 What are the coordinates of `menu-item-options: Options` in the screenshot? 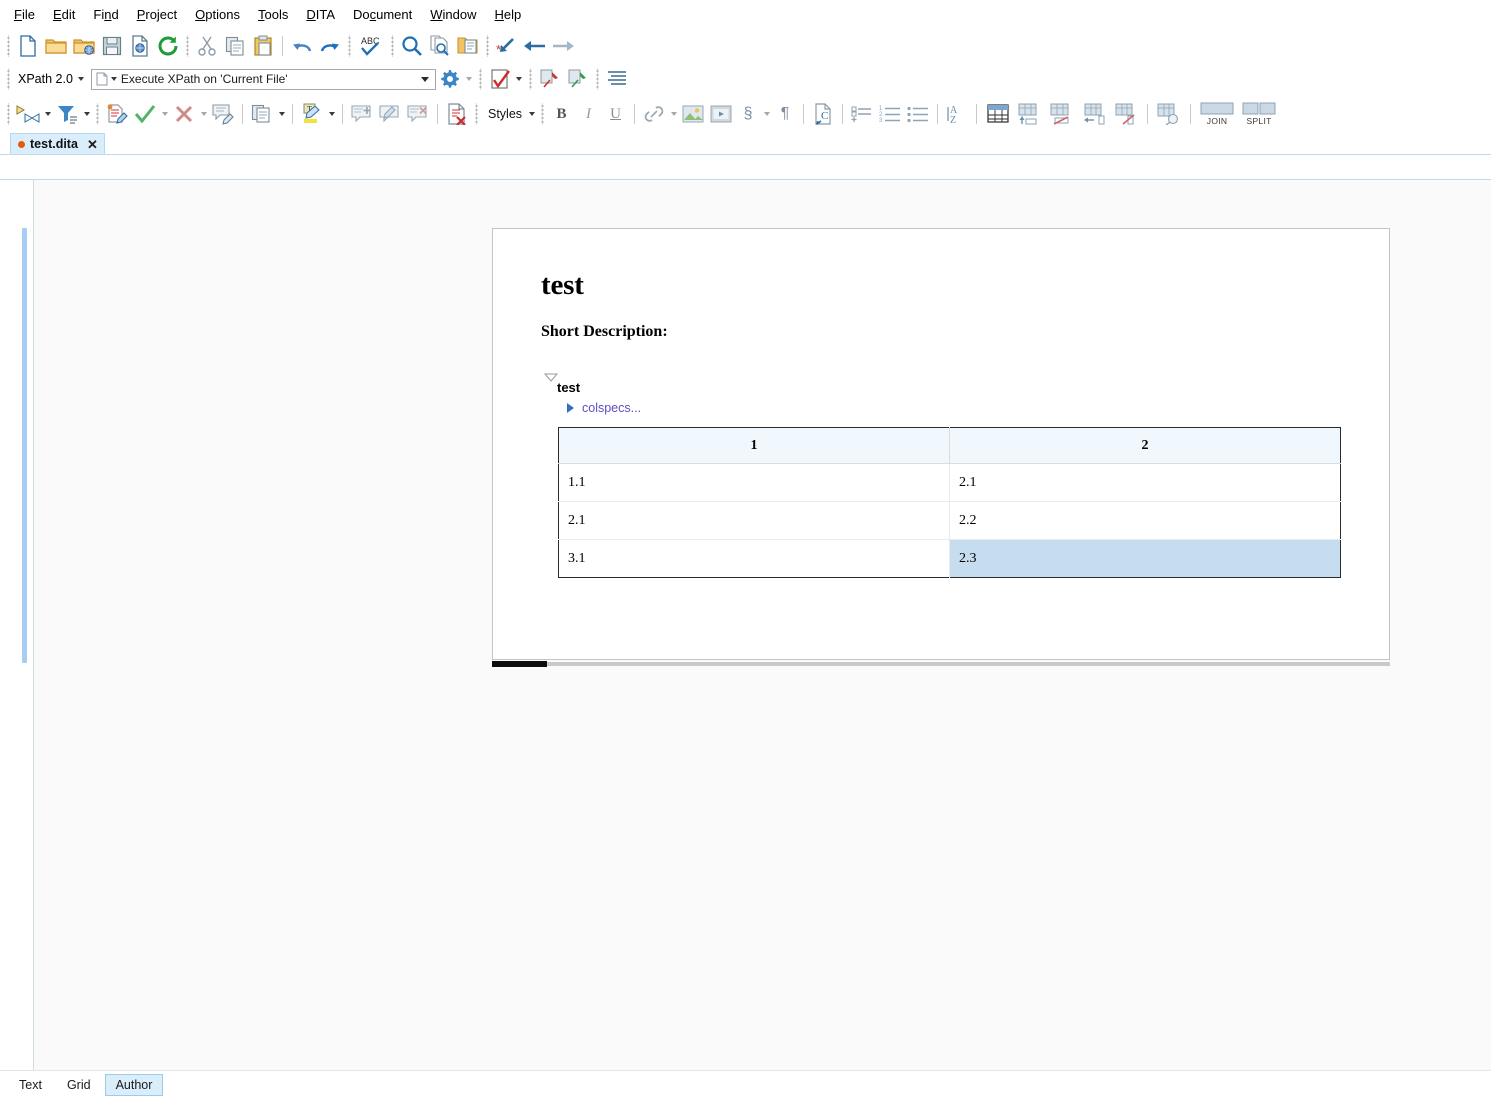 It's located at (217, 14).